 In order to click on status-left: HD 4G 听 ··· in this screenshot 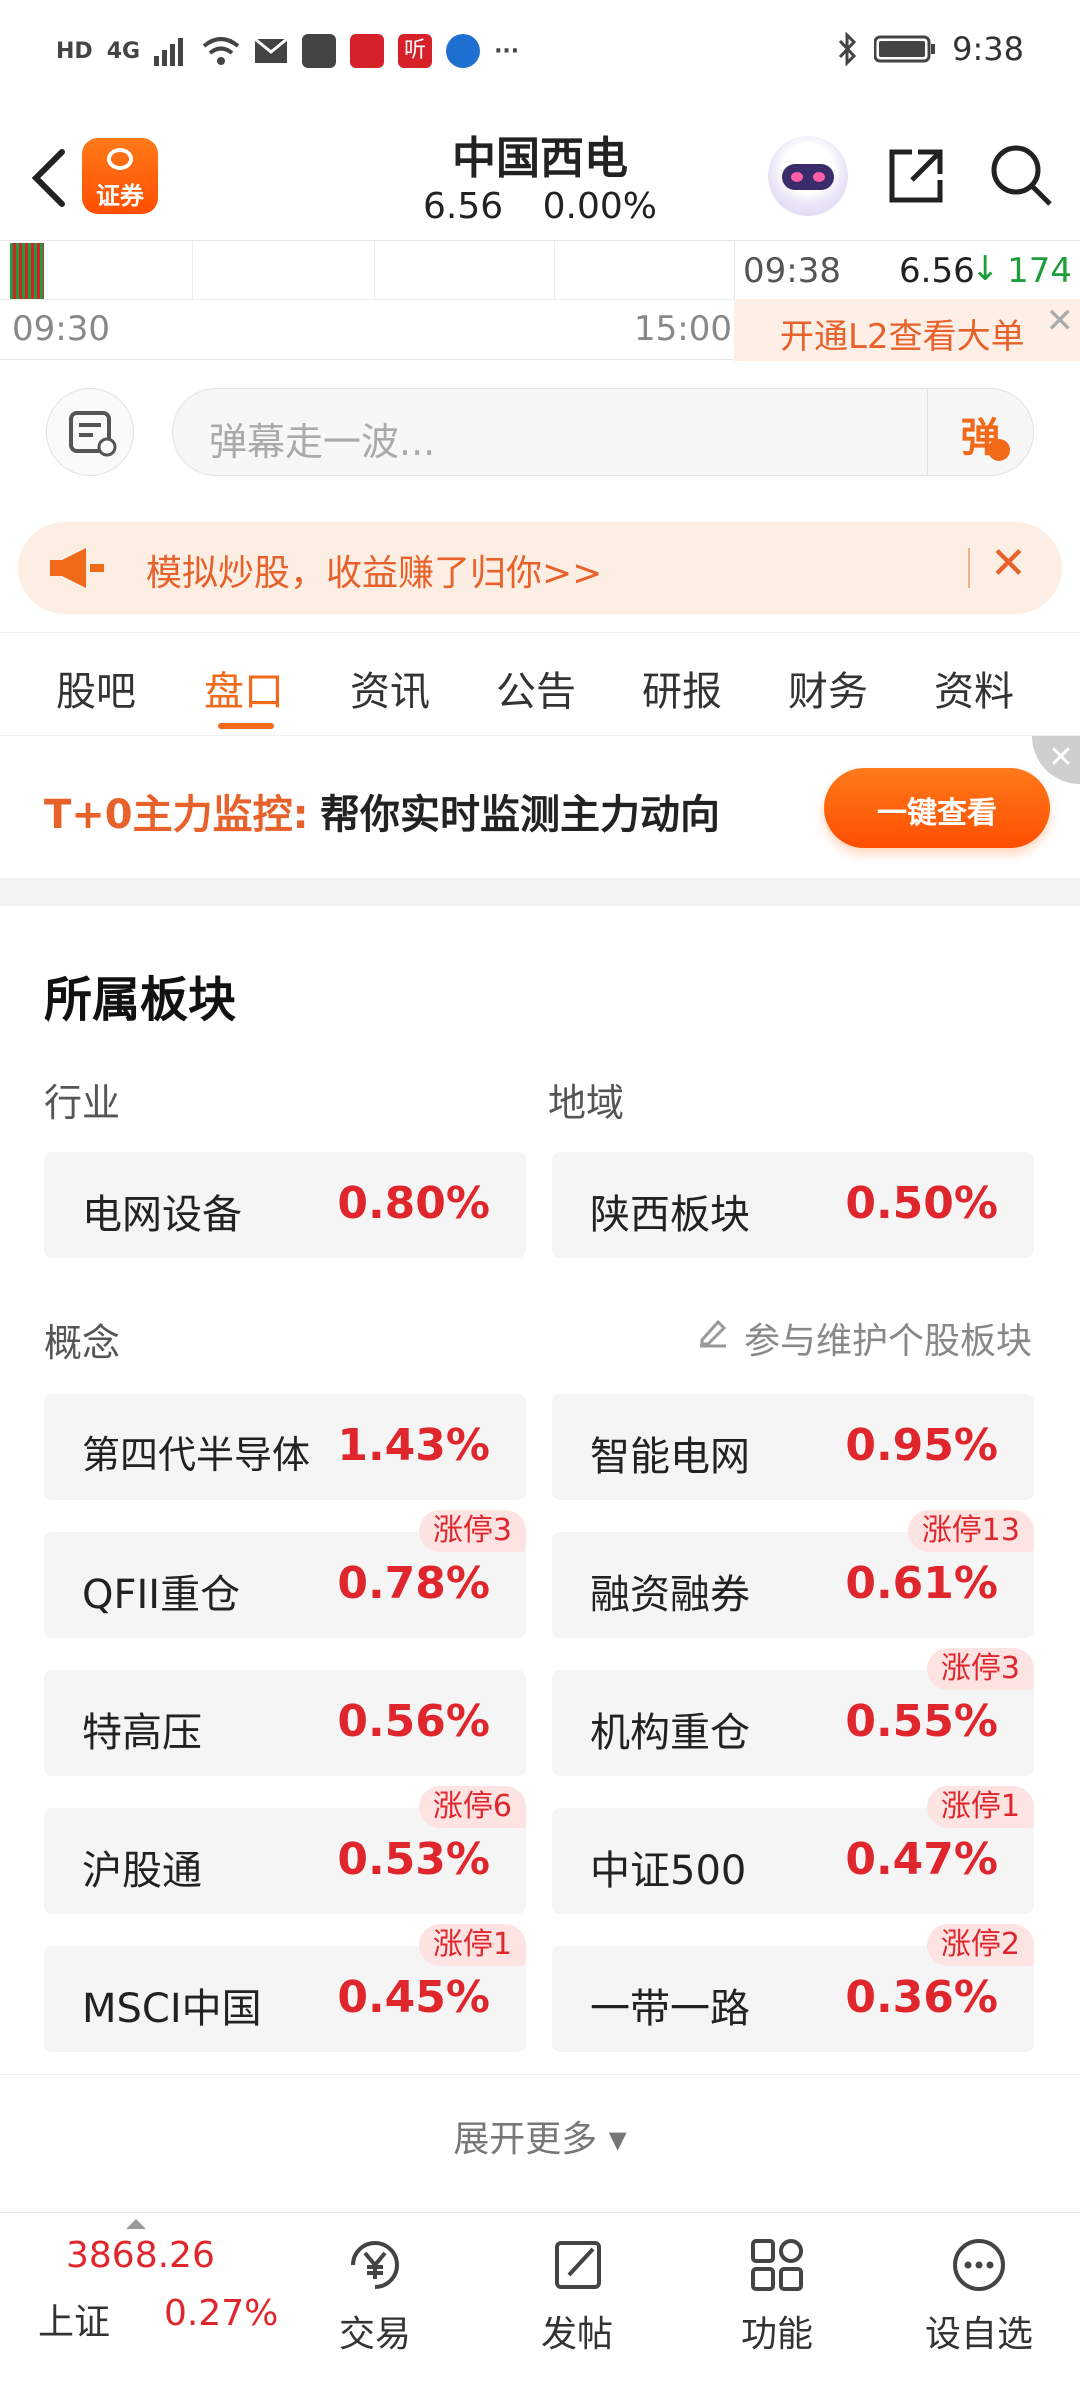, I will do `click(287, 51)`.